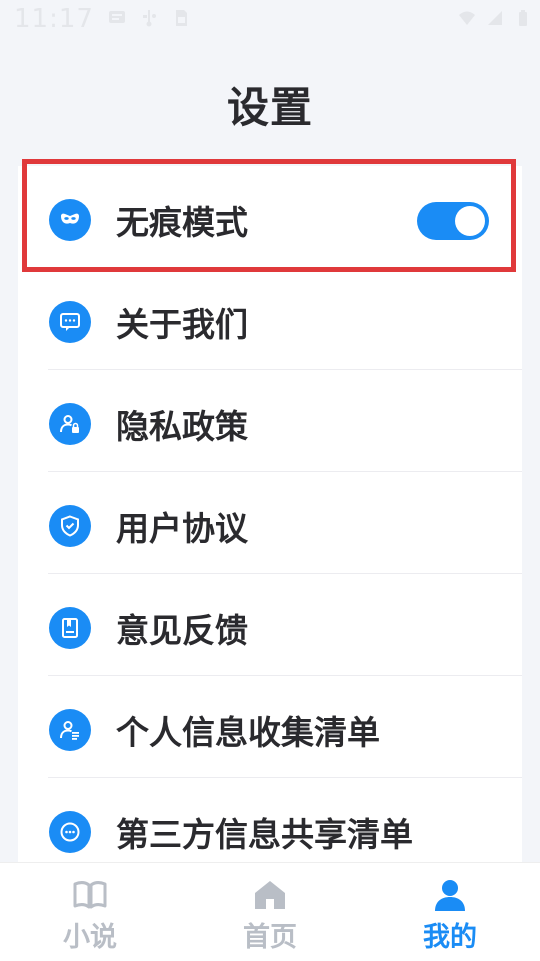  Describe the element at coordinates (270, 625) in the screenshot. I see `settings-item-feedback: 意见反馈` at that location.